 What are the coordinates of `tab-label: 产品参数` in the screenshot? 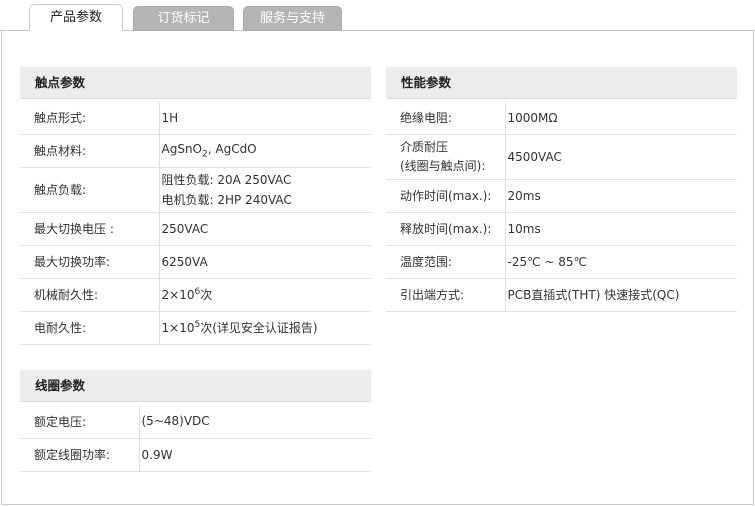 It's located at (75, 17).